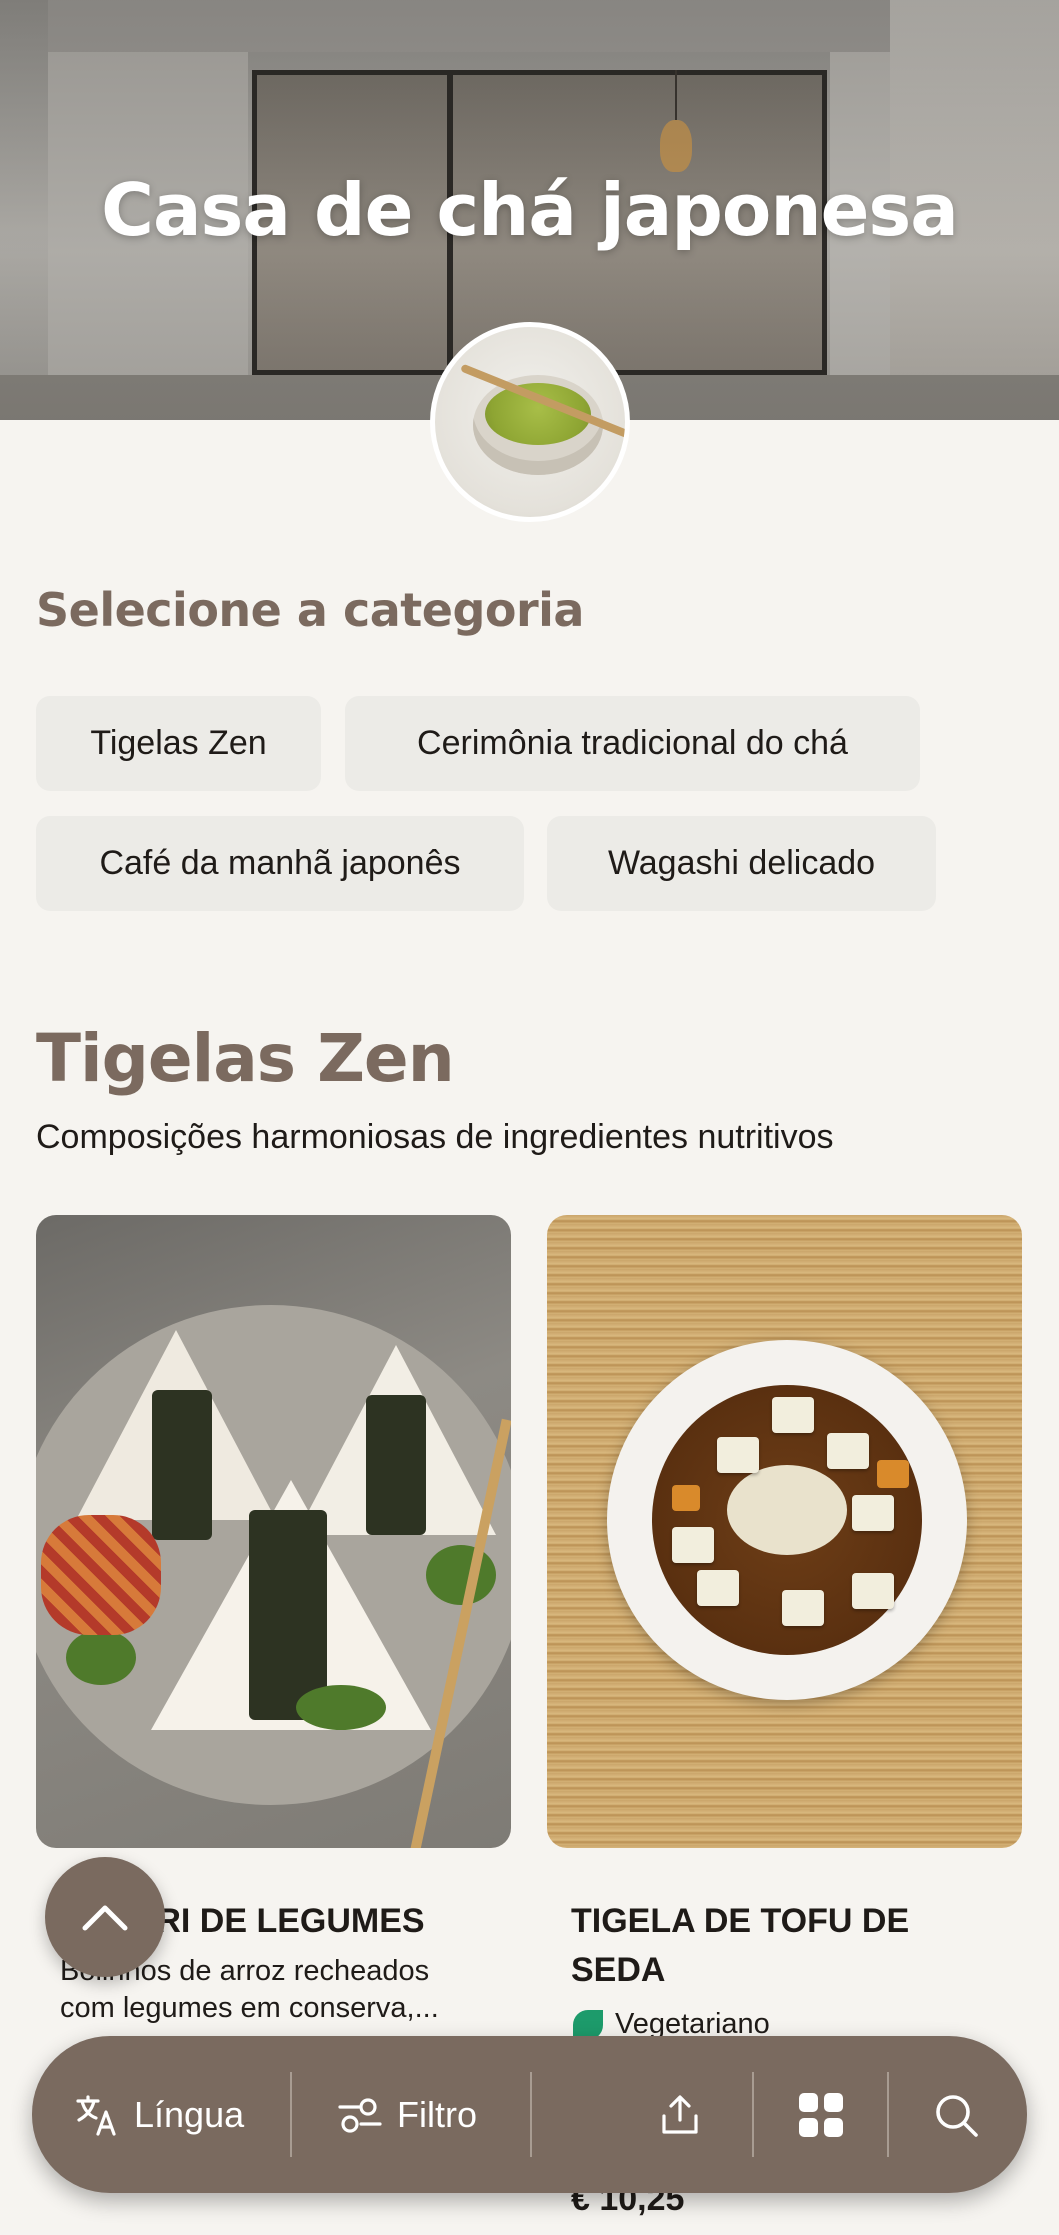 Image resolution: width=1059 pixels, height=2235 pixels. I want to click on page-title: Casa de chá japonesa, so click(530, 210).